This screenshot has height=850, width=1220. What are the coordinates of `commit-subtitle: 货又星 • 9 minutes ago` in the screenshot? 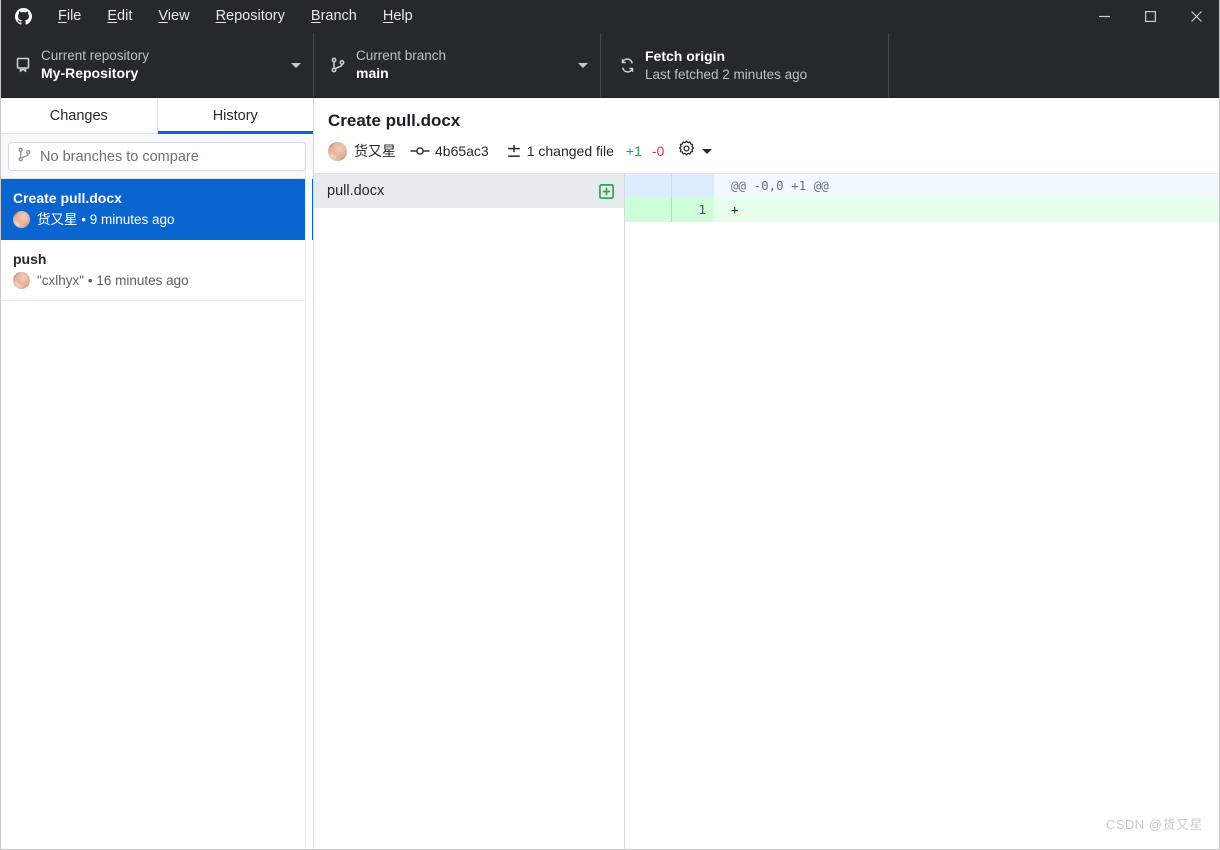 It's located at (106, 219).